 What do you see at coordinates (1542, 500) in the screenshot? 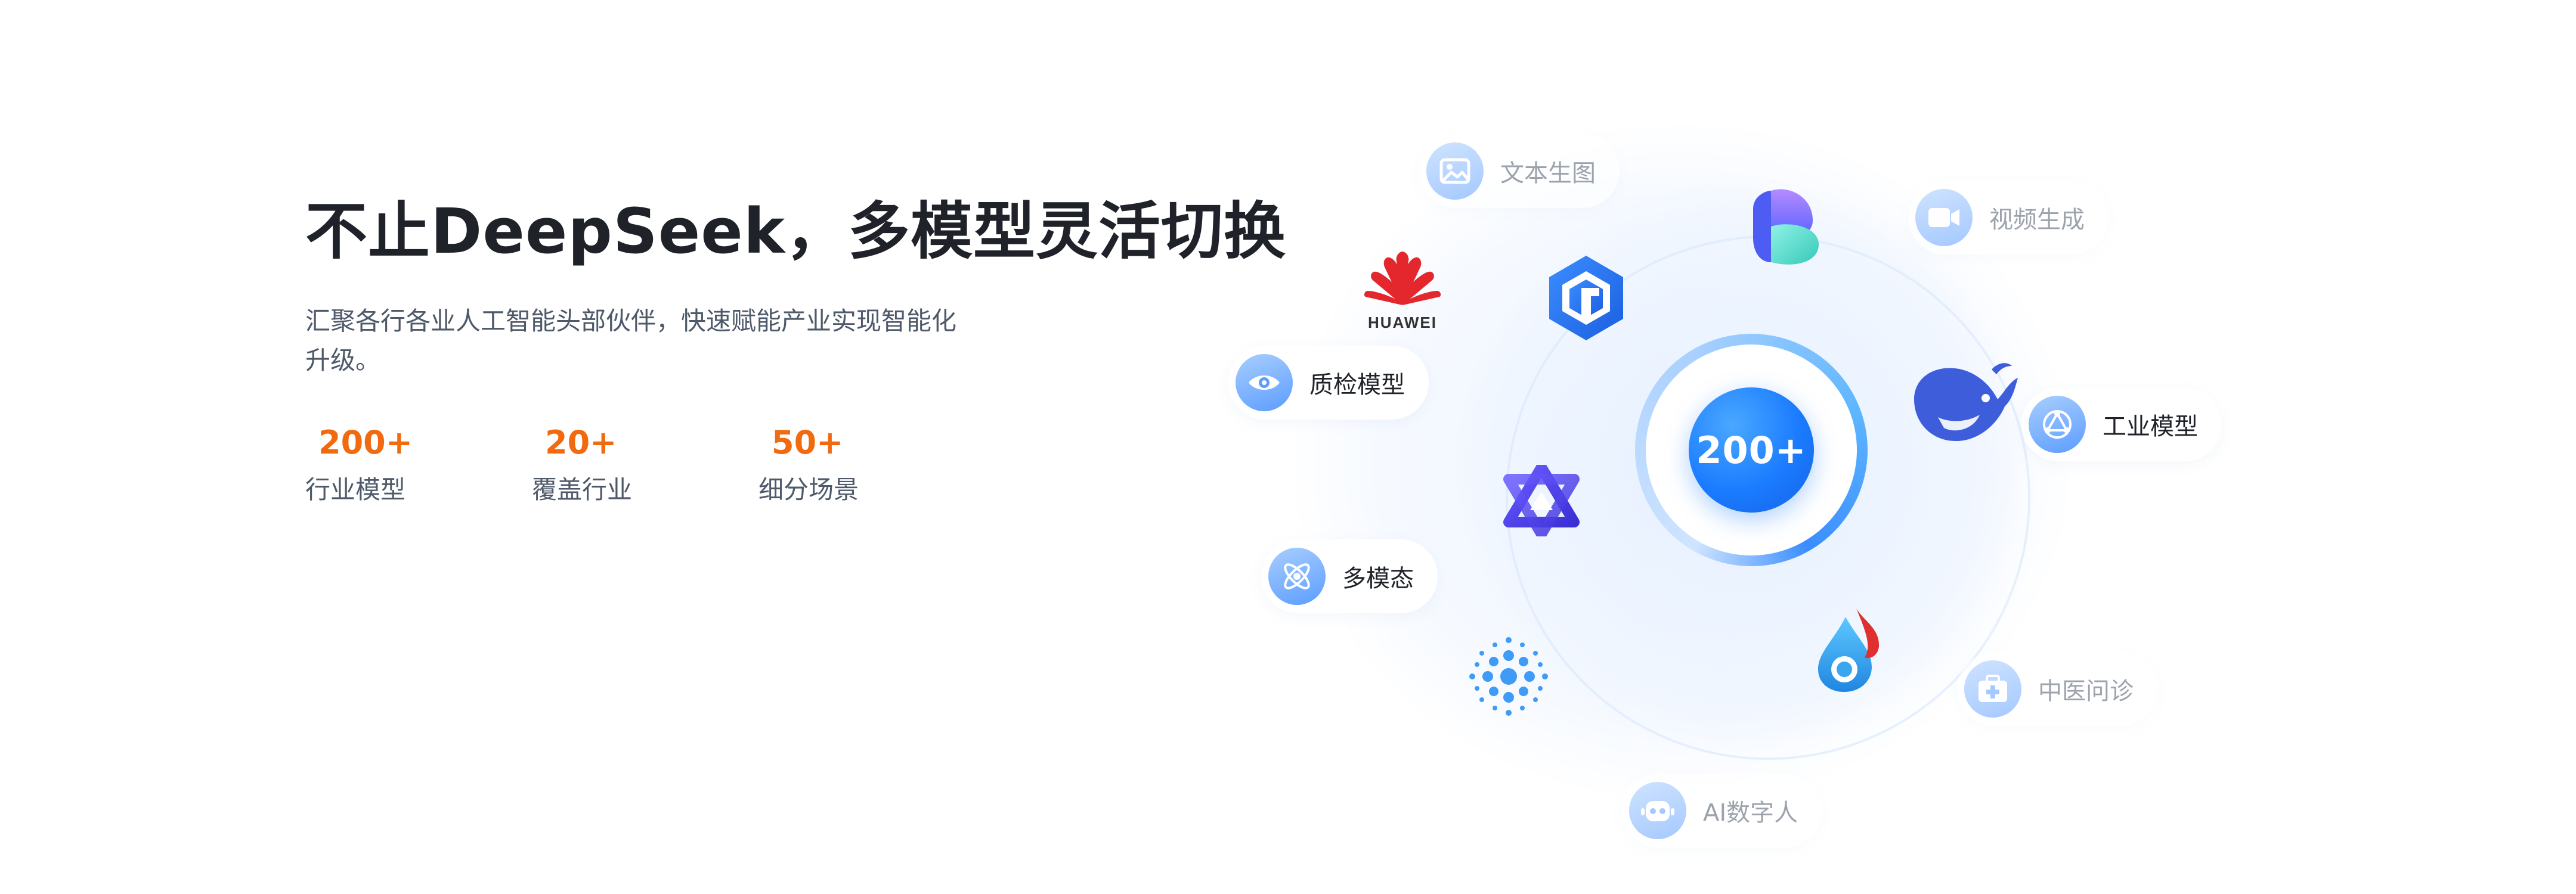
I see `star-brand-logo` at bounding box center [1542, 500].